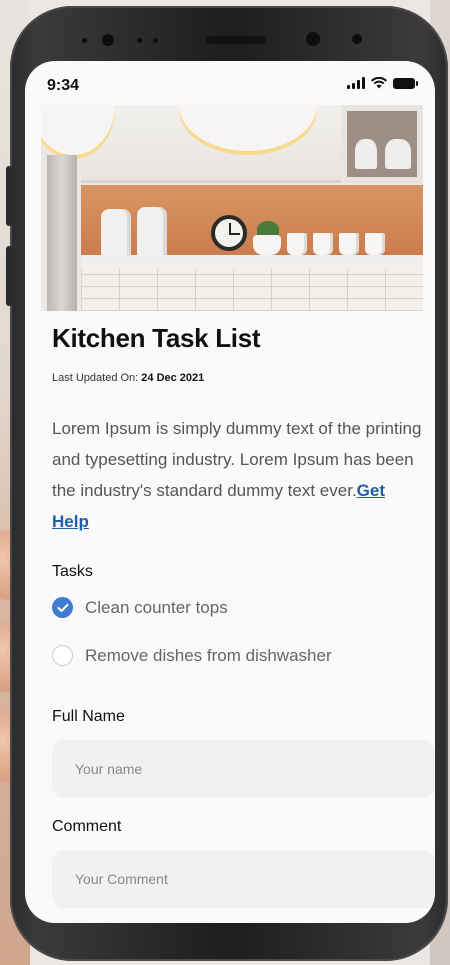 The height and width of the screenshot is (965, 450). I want to click on battery-icon, so click(405, 83).